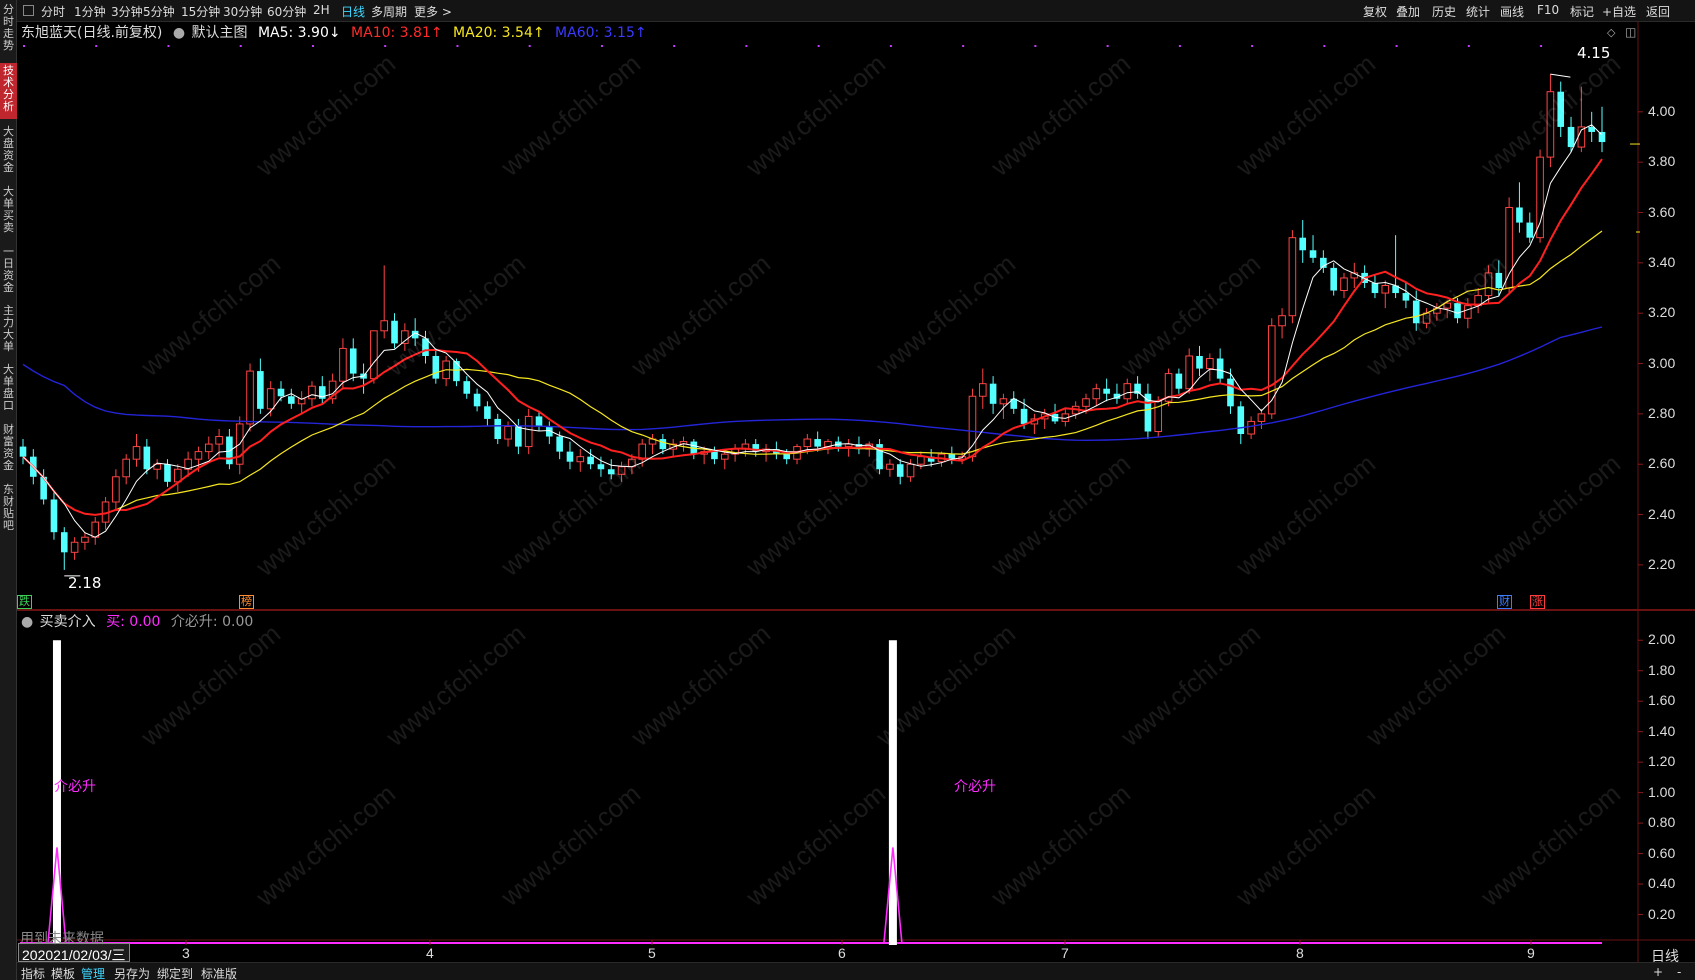 This screenshot has width=1695, height=980. I want to click on sub-legend-title: 买卖介入, so click(68, 622).